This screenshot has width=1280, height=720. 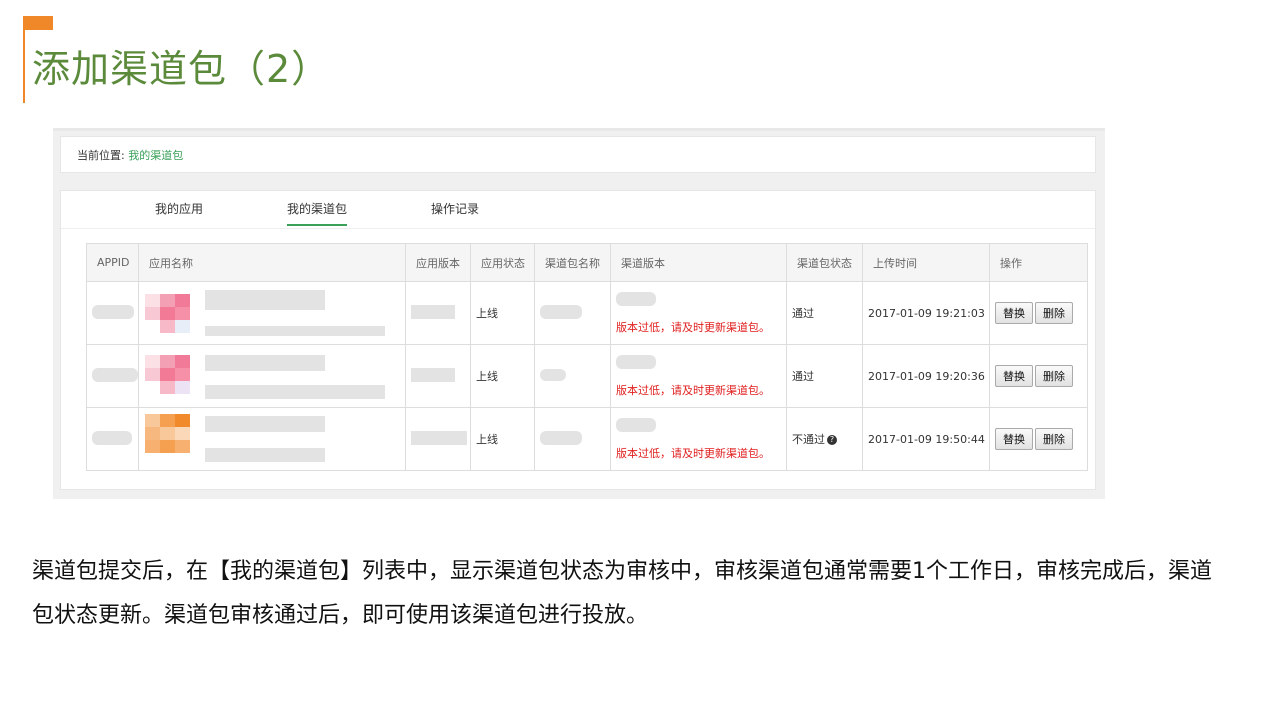 I want to click on header-package-status: 渠道包状态, so click(x=824, y=262).